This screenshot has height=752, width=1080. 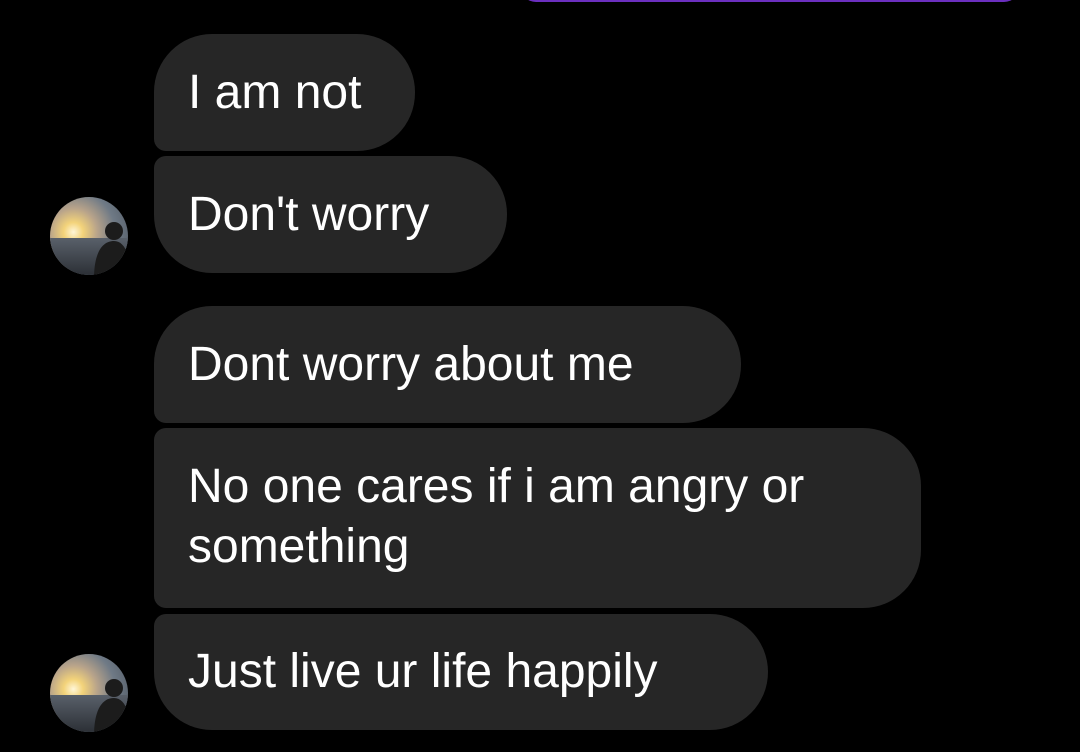 I want to click on message-text: Dont worry about me, so click(x=411, y=364).